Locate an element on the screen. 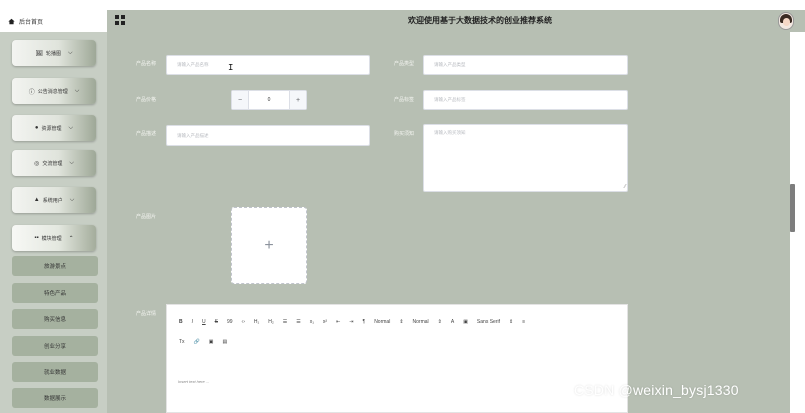 The height and width of the screenshot is (413, 805). row1-tool-19: A is located at coordinates (452, 322).